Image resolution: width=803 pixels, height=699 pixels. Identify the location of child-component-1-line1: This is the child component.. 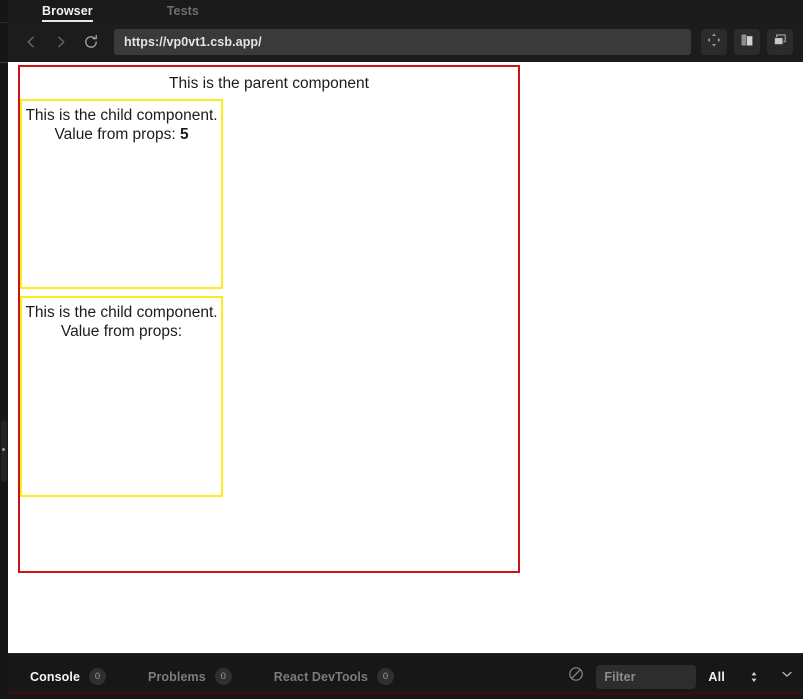
(121, 115).